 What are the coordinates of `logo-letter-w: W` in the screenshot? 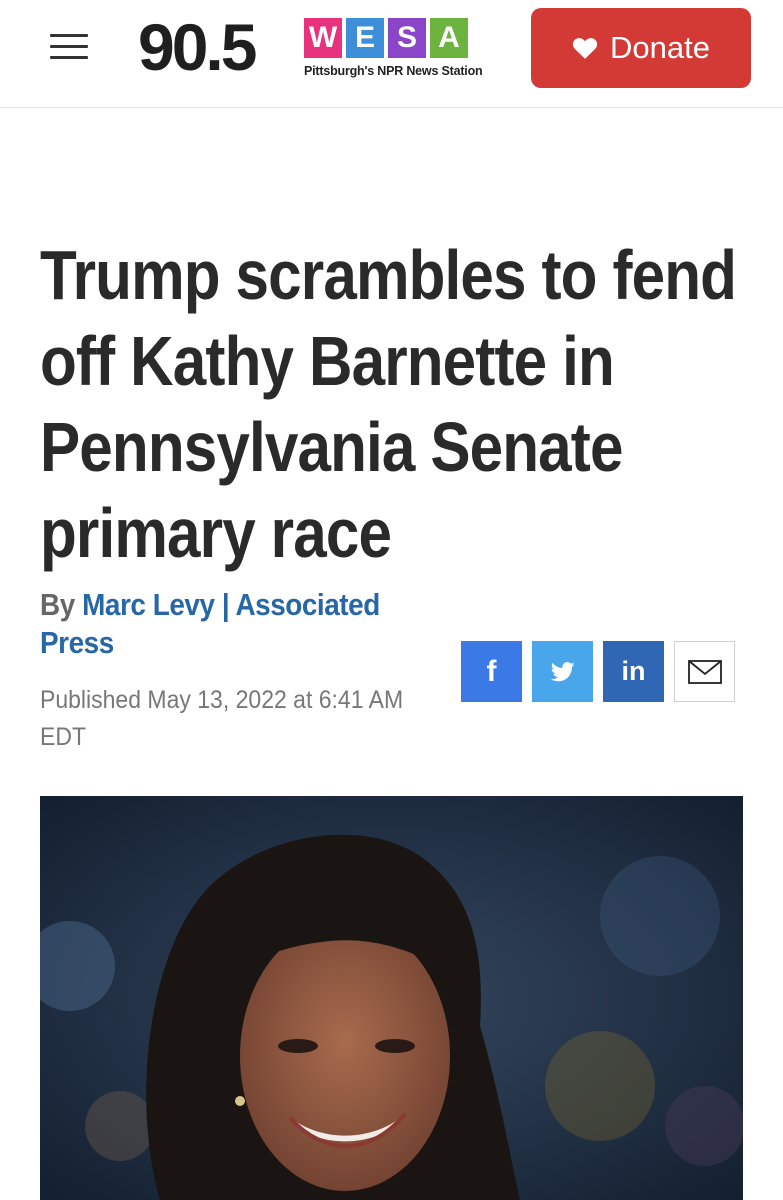 It's located at (323, 38).